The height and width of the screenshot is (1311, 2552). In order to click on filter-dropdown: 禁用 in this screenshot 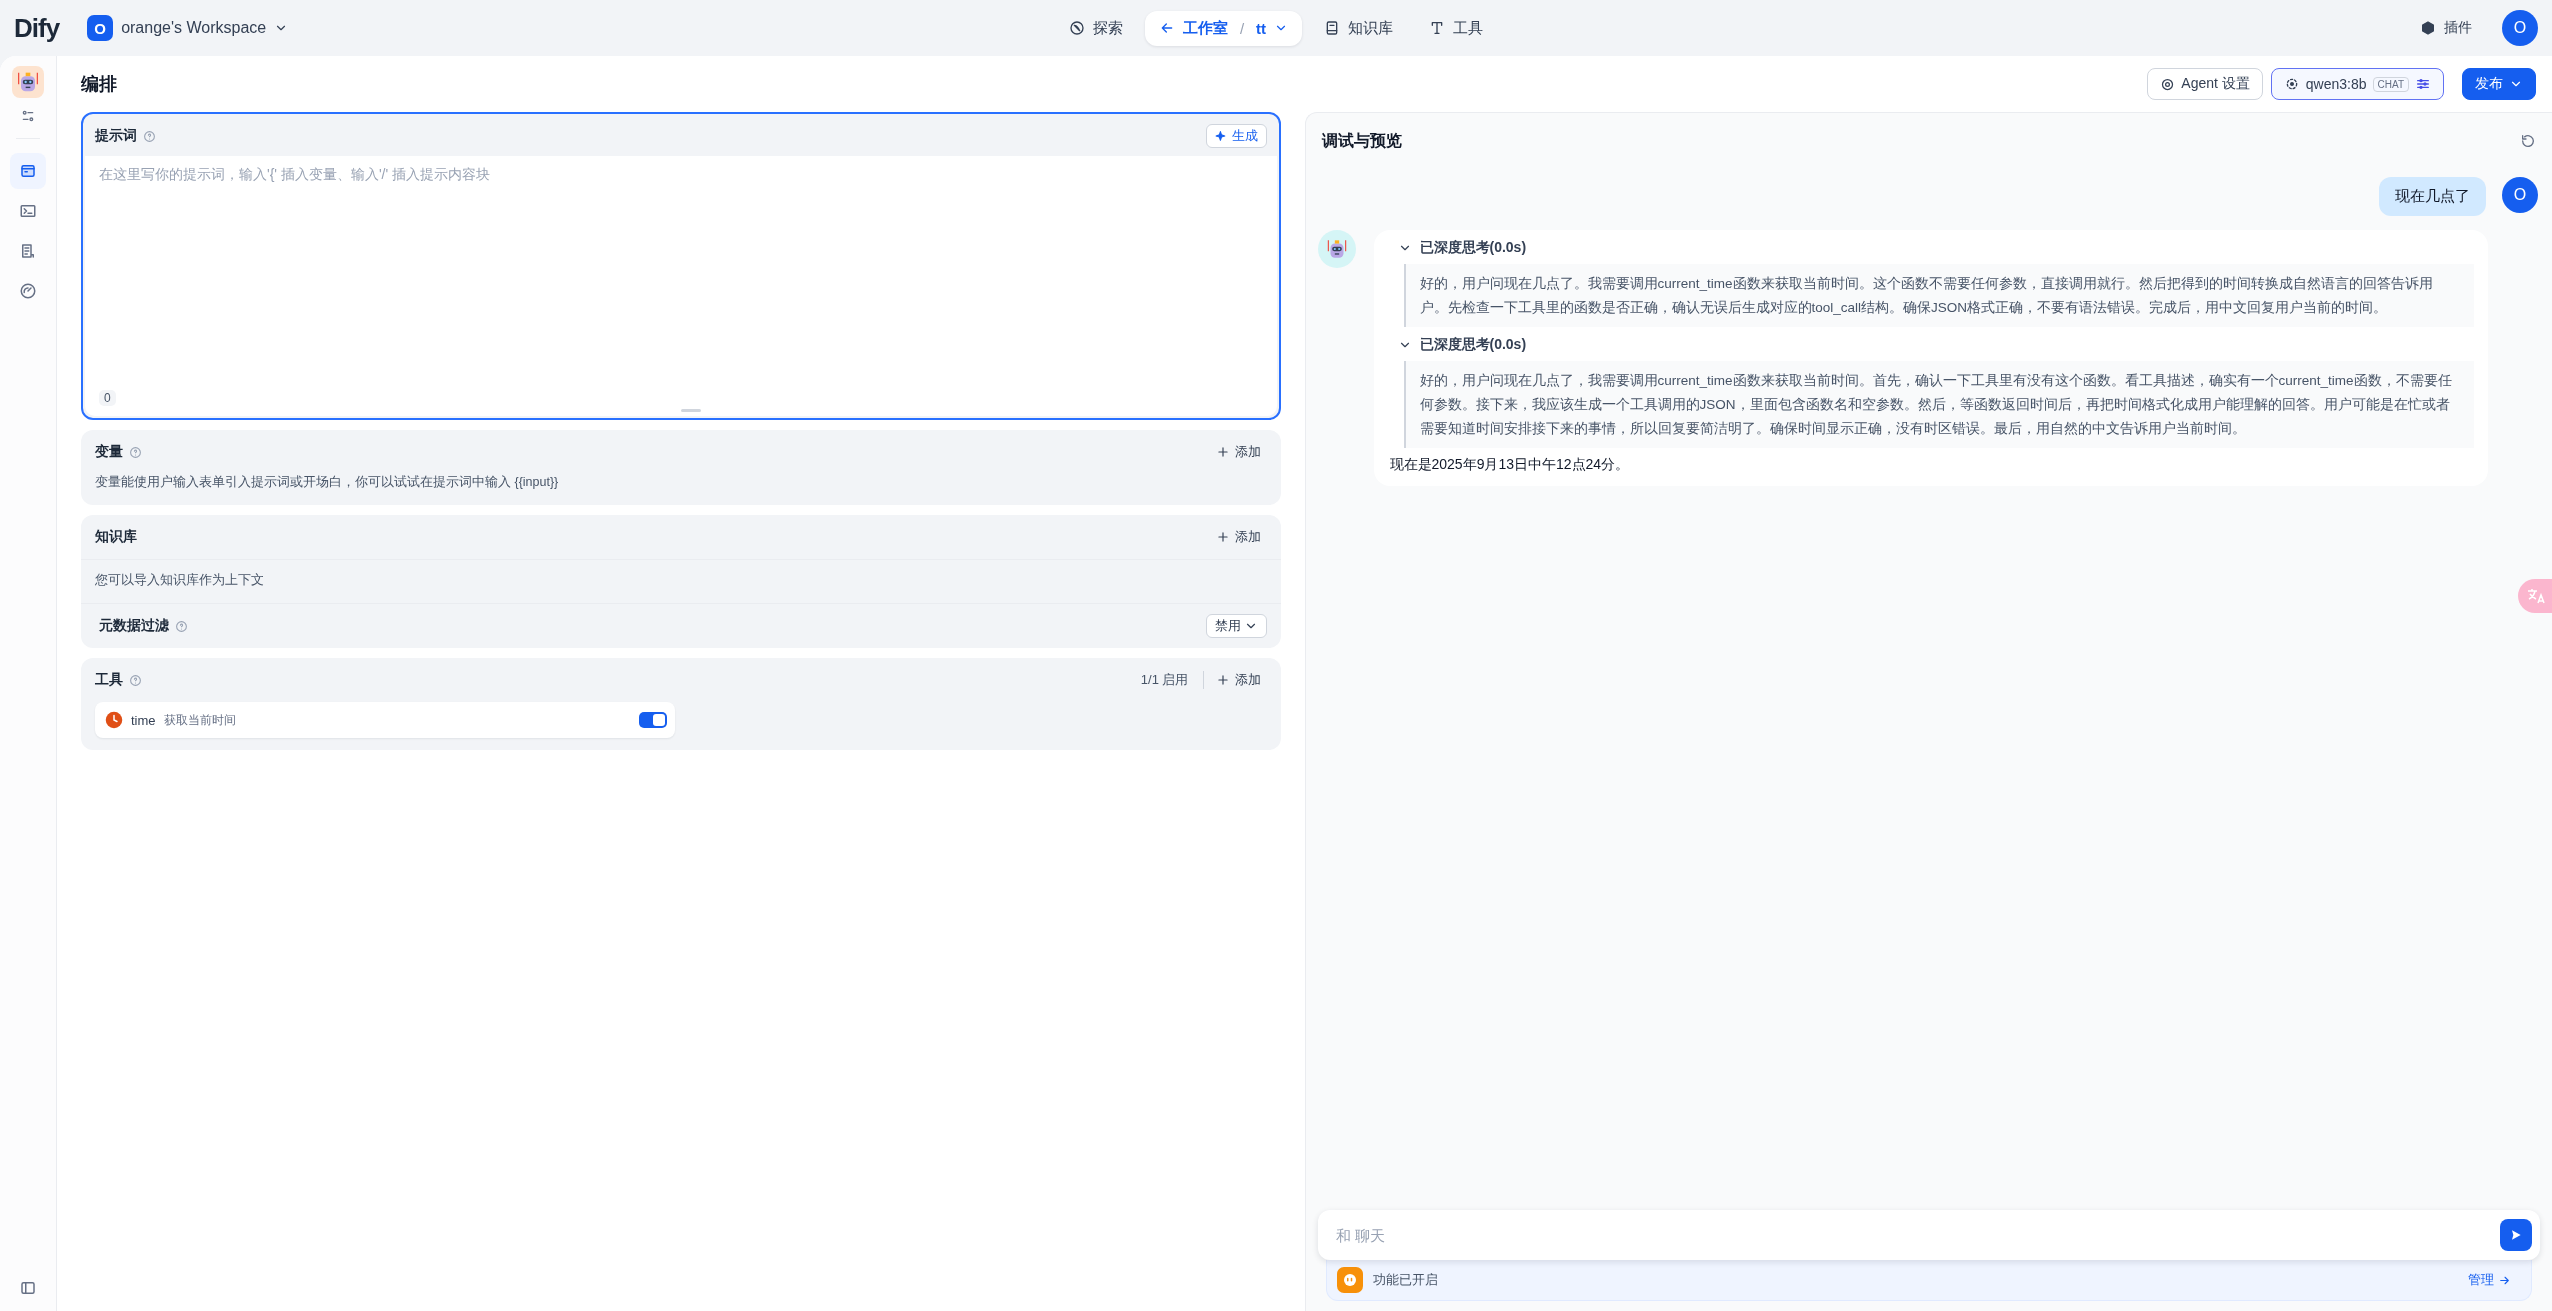, I will do `click(1236, 626)`.